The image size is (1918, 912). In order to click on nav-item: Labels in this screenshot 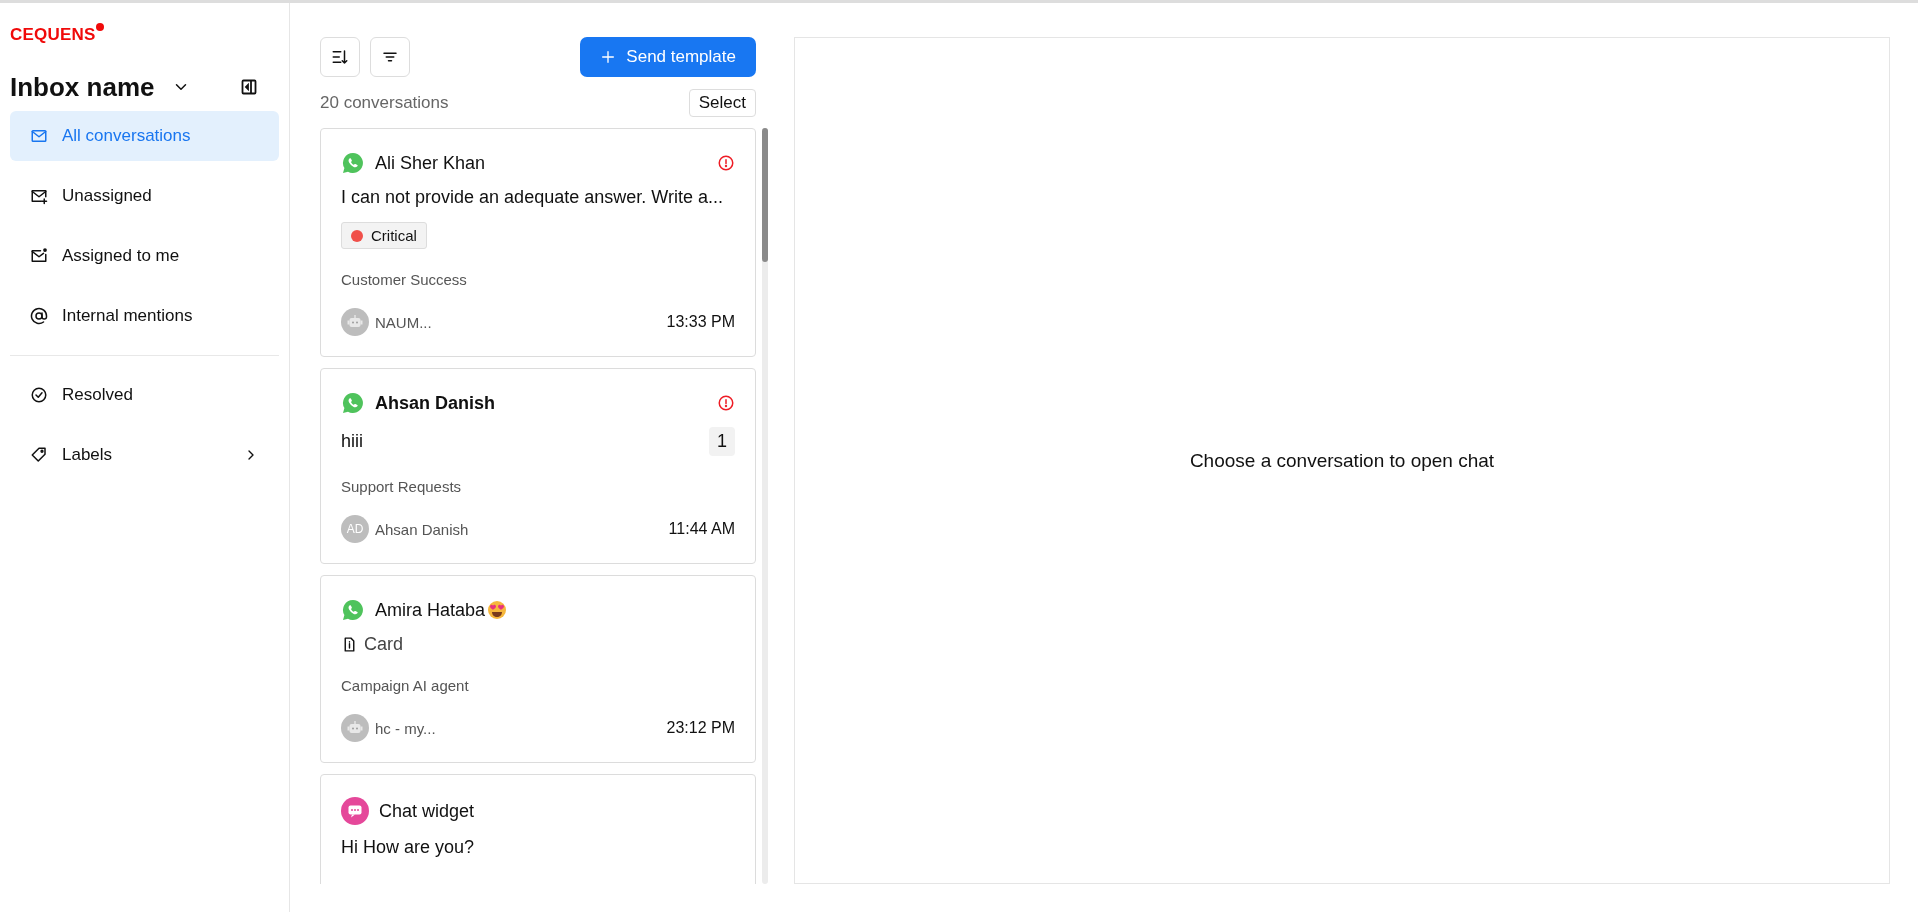, I will do `click(144, 455)`.